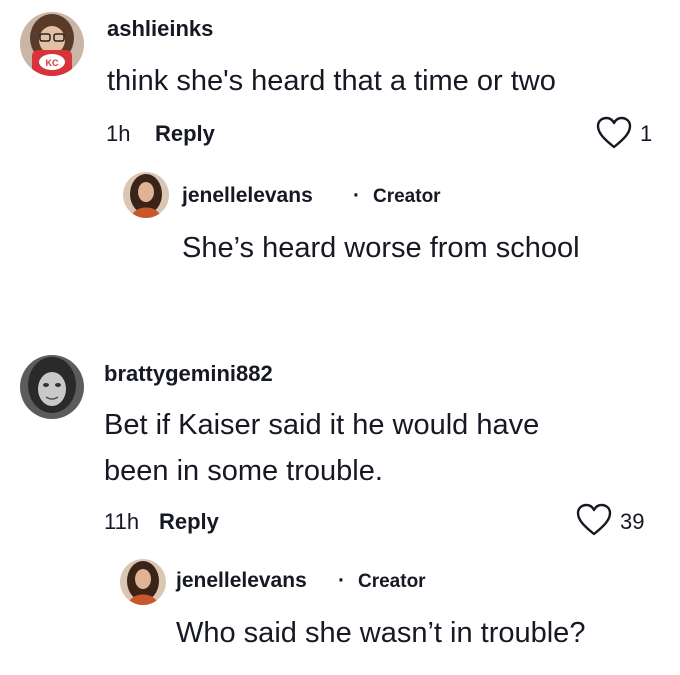 The width and height of the screenshot is (680, 675). What do you see at coordinates (243, 471) in the screenshot?
I see `comment-text-line-2: been in some trouble.` at bounding box center [243, 471].